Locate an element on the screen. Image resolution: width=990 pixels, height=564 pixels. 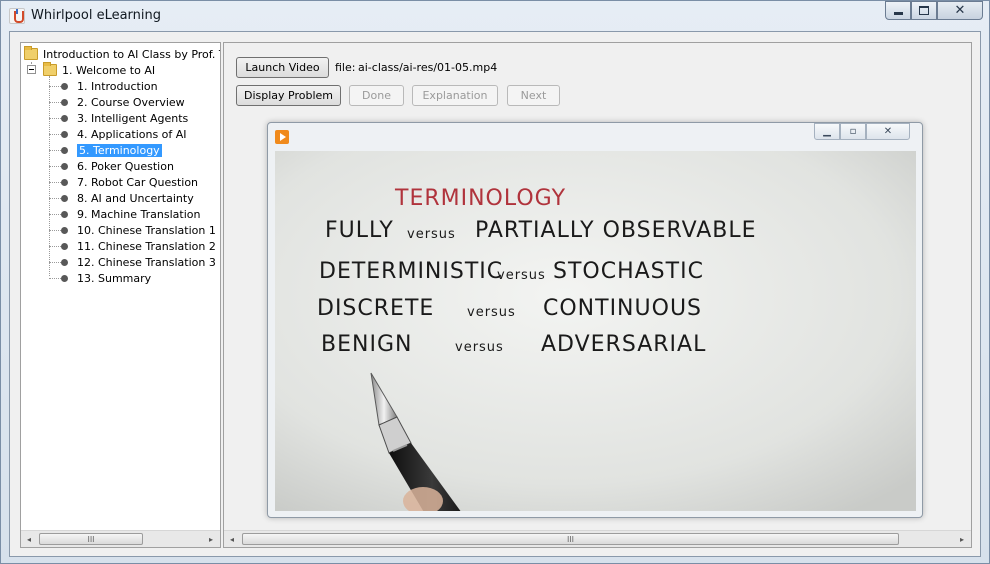
tree-item-label: 9. Machine Translation is located at coordinates (139, 214).